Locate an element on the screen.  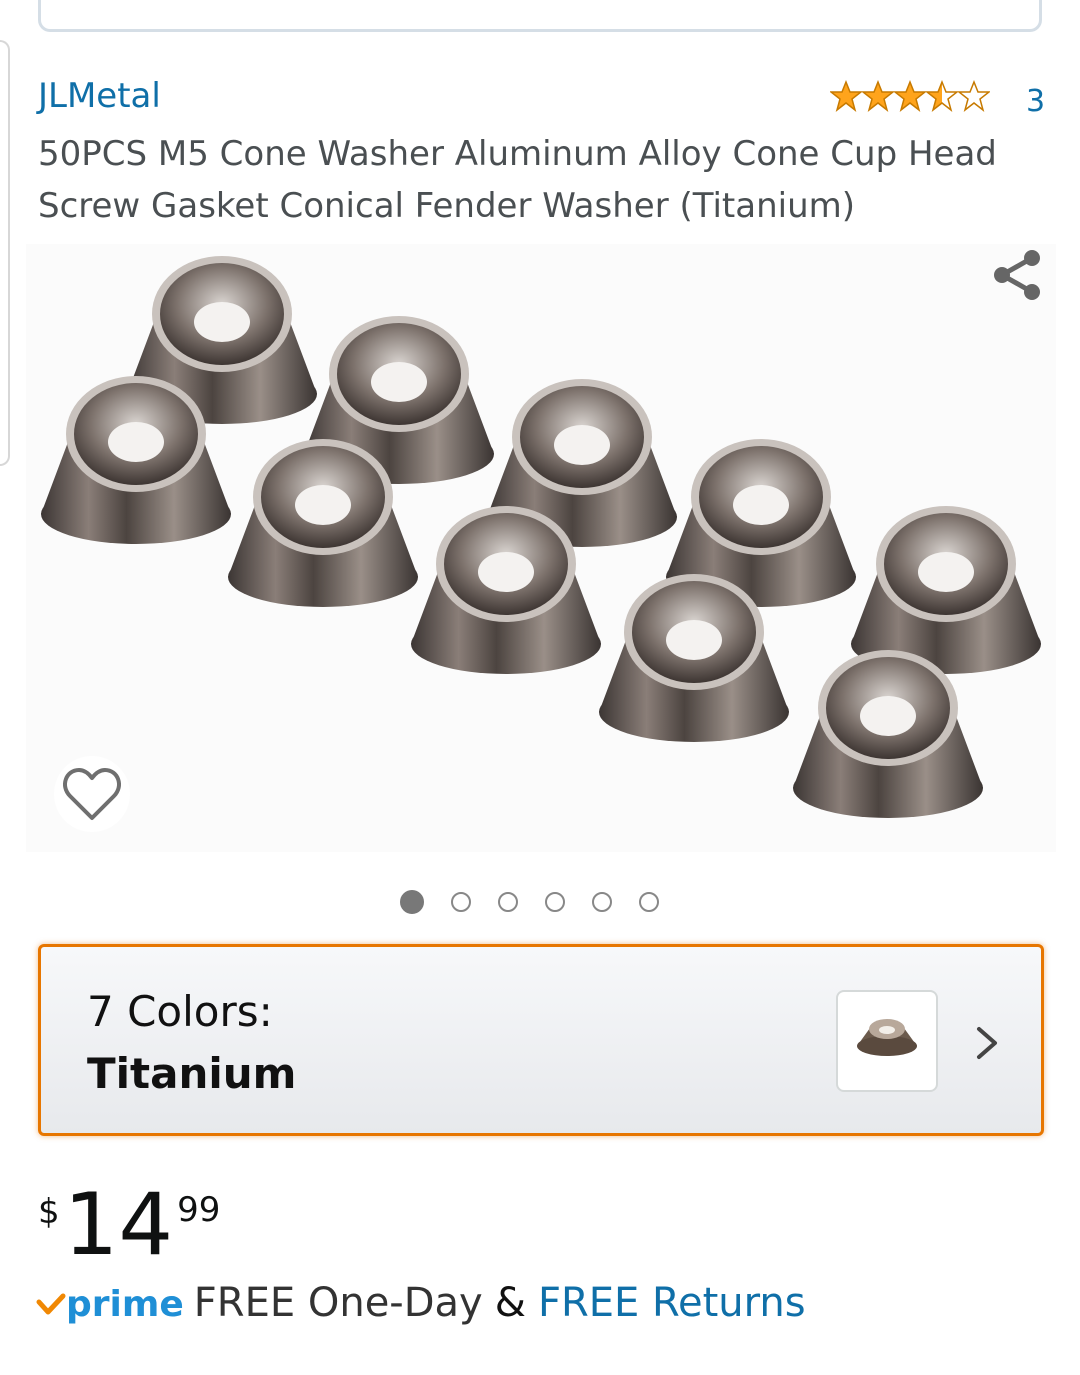
prime-logo: prime is located at coordinates (110, 1304).